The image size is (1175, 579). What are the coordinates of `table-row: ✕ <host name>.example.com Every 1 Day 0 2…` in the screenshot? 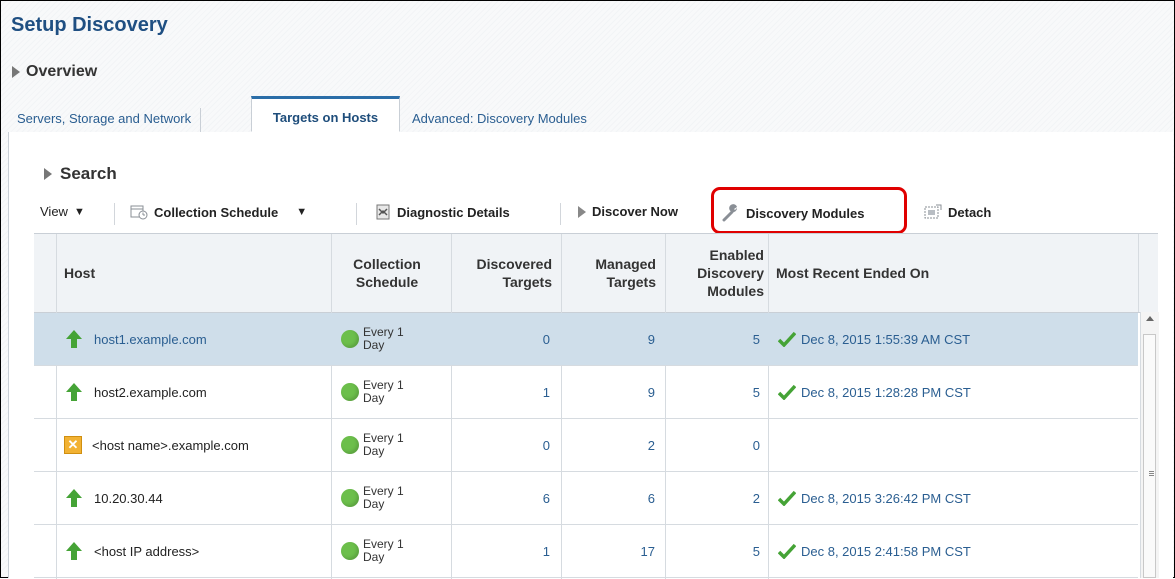 It's located at (586, 445).